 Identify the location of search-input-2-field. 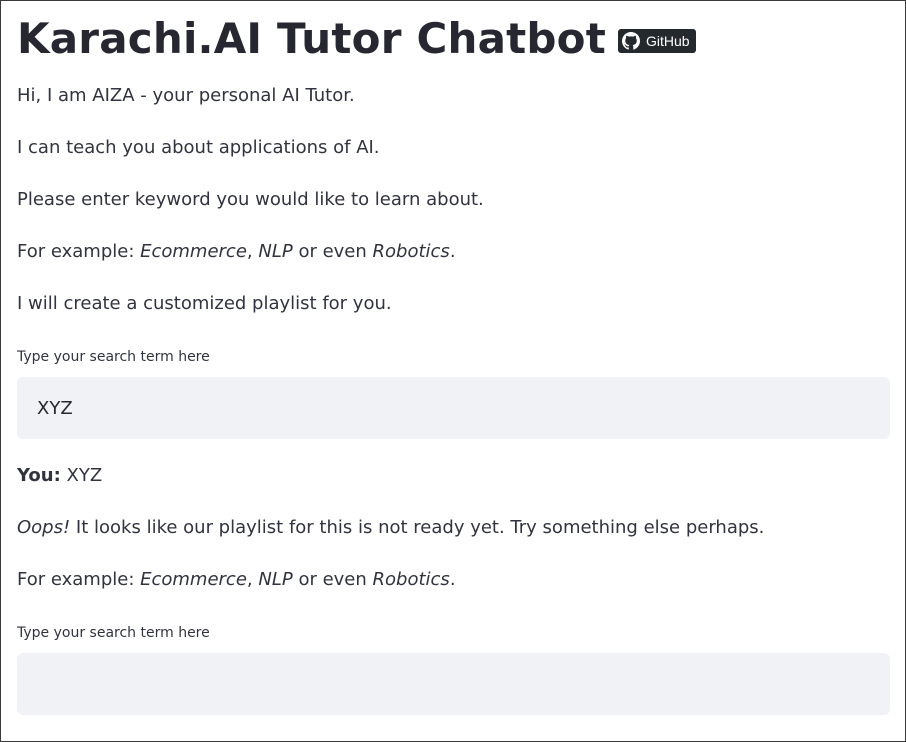
(453, 684).